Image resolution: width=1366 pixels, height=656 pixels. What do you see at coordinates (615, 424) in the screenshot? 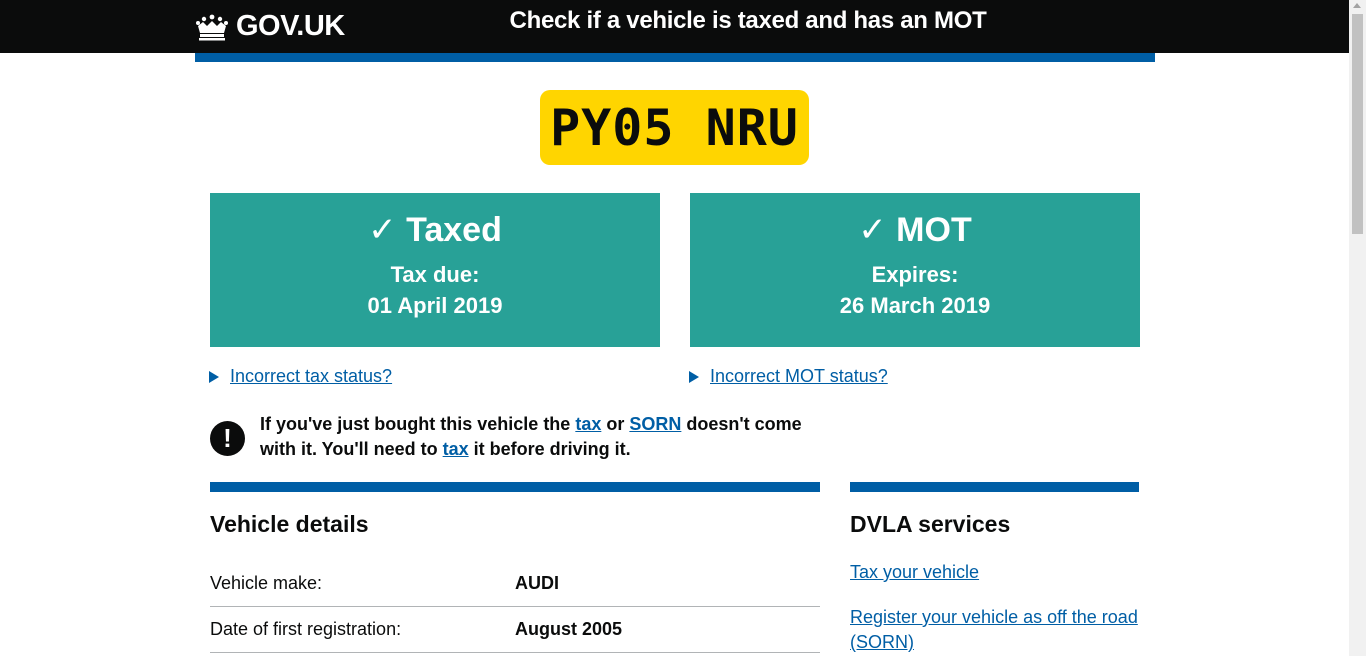
I see `warning-text-part: or` at bounding box center [615, 424].